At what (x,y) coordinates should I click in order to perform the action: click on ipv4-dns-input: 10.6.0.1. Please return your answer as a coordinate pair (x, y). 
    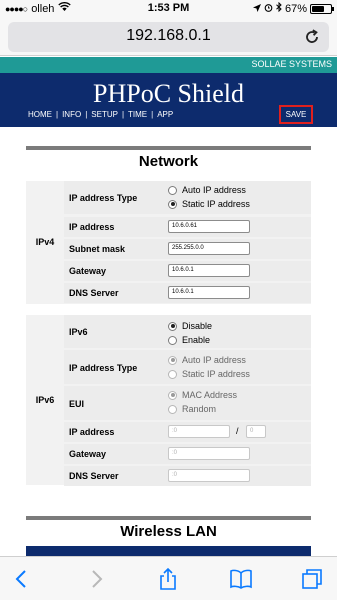
    Looking at the image, I should click on (209, 292).